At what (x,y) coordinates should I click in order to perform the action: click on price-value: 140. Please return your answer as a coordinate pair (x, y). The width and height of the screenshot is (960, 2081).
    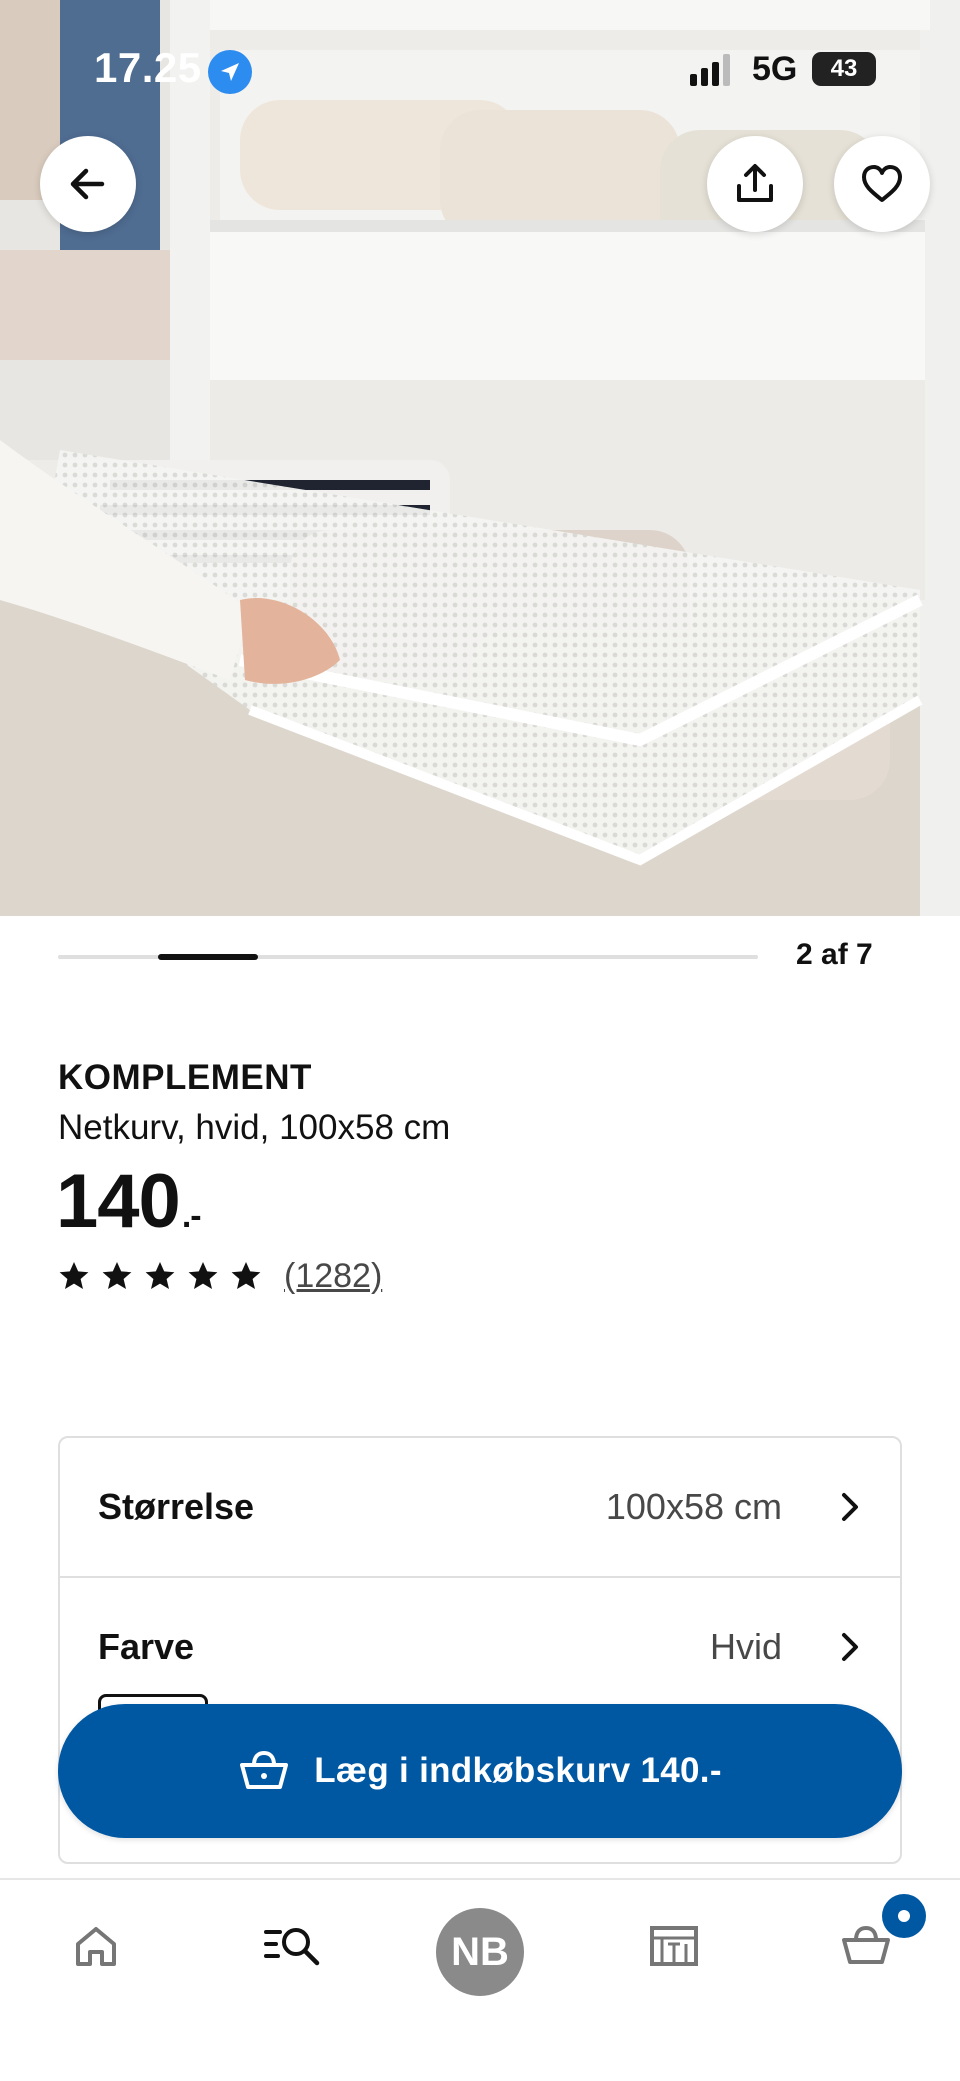
    Looking at the image, I should click on (118, 1201).